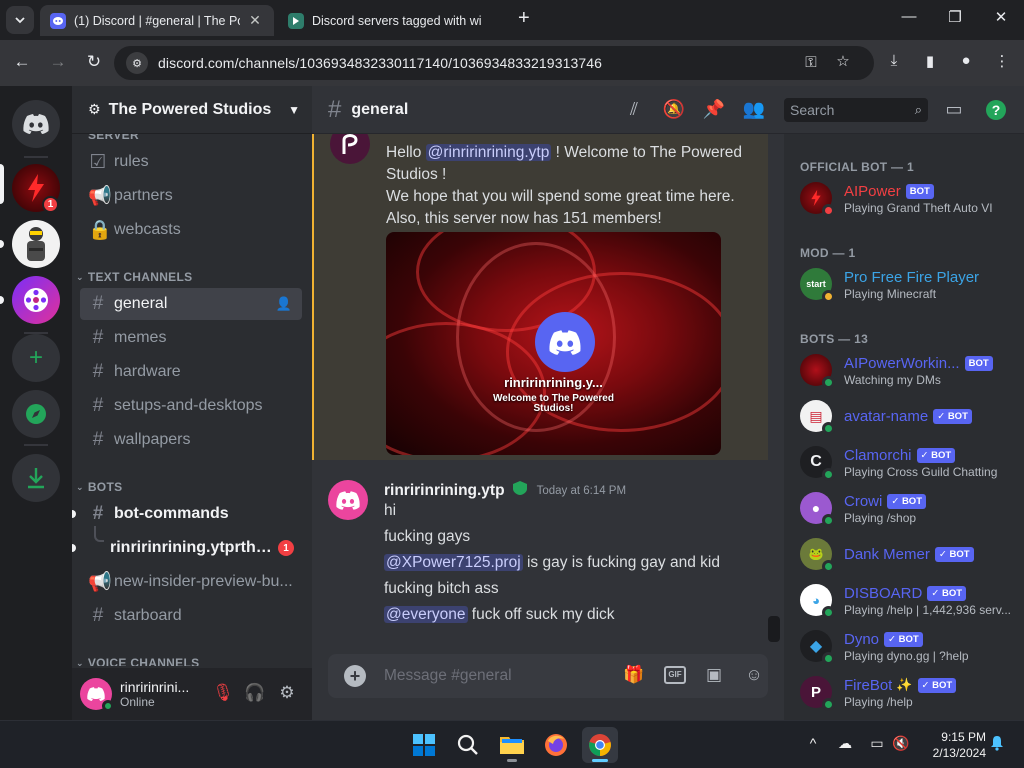 Image resolution: width=1024 pixels, height=768 pixels. I want to click on message-author: rinririnrining.ytp, so click(444, 491).